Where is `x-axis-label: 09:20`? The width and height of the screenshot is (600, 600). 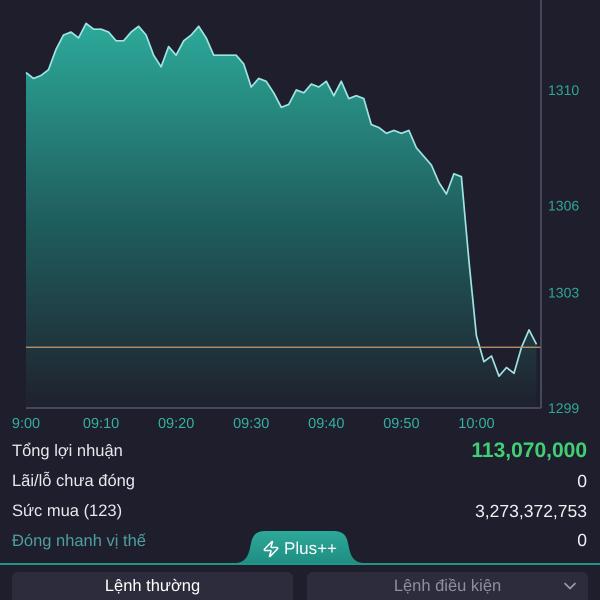
x-axis-label: 09:20 is located at coordinates (176, 424).